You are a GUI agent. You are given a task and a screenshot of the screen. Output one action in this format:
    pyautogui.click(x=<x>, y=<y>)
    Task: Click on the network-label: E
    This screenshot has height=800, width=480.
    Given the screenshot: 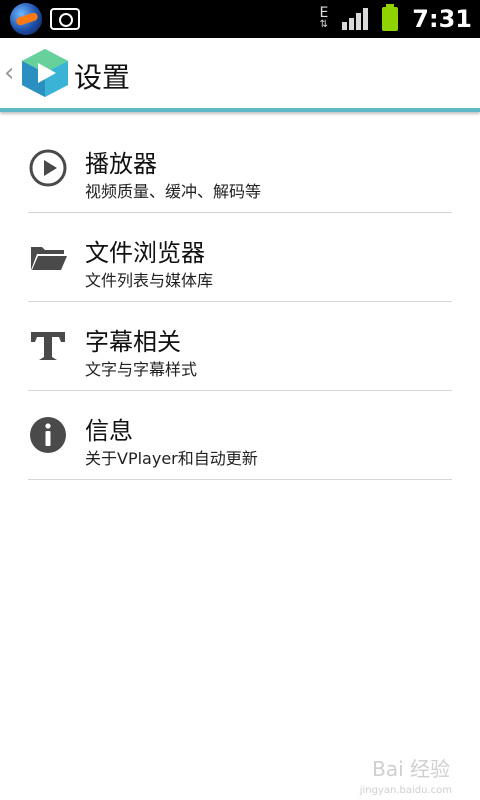 What is the action you would take?
    pyautogui.click(x=324, y=13)
    